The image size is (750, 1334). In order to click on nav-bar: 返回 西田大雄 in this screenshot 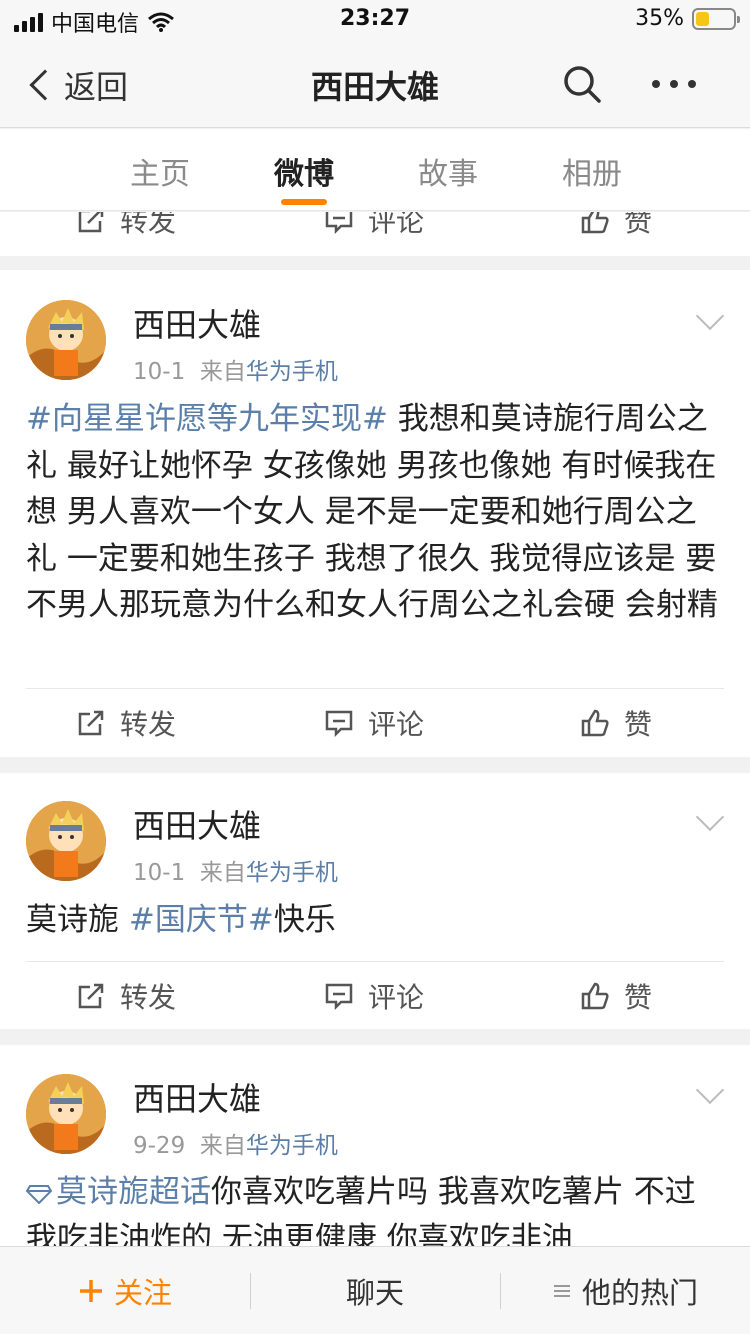, I will do `click(375, 84)`.